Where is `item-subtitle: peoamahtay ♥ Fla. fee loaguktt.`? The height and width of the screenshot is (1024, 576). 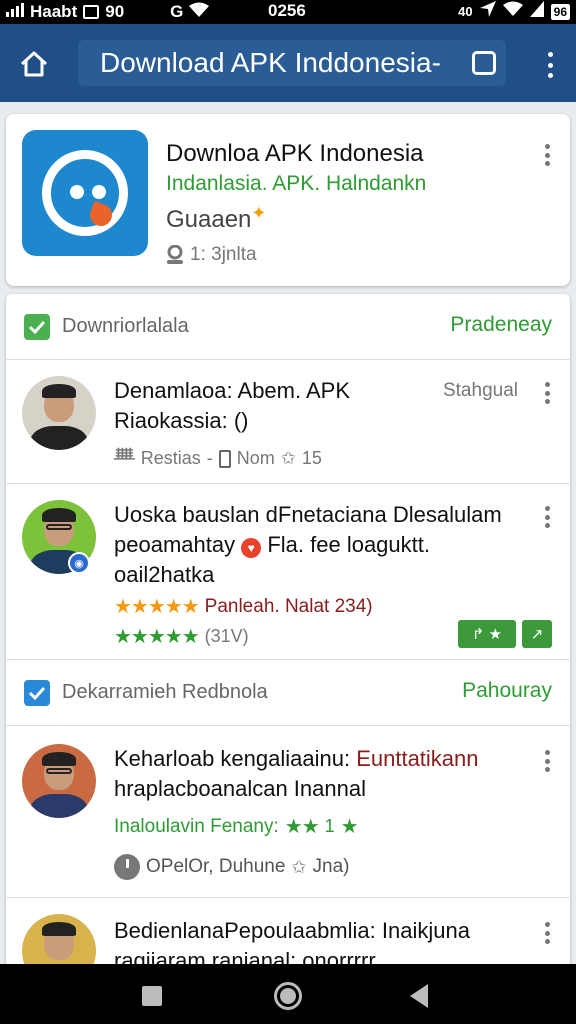
item-subtitle: peoamahtay ♥ Fla. fee loaguktt. is located at coordinates (272, 545).